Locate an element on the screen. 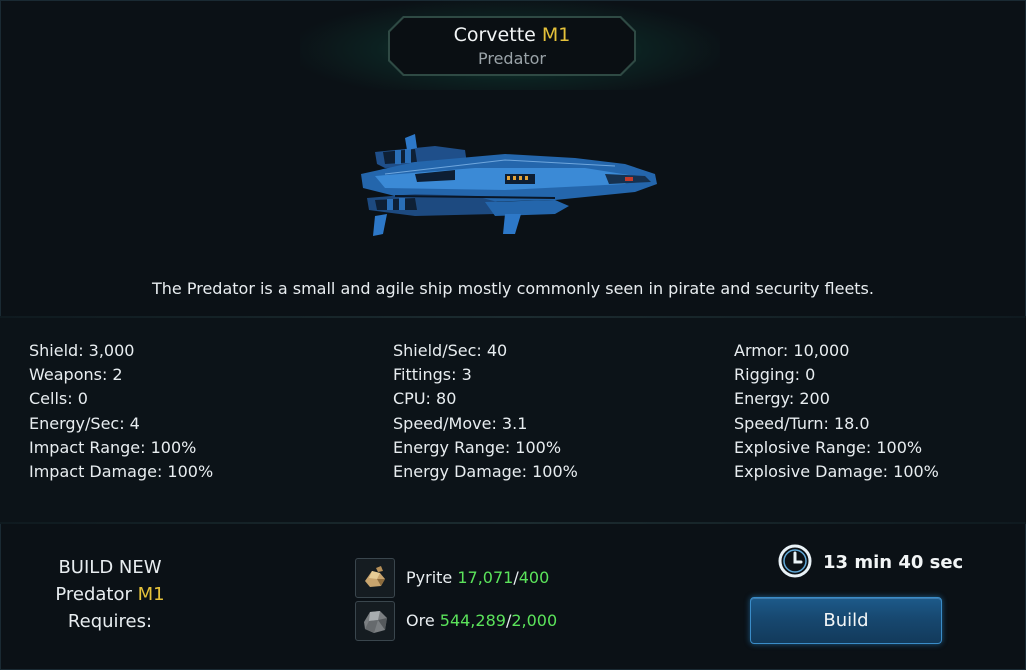  stat-energy-sec: Energy/Sec: 4 is located at coordinates (84, 423).